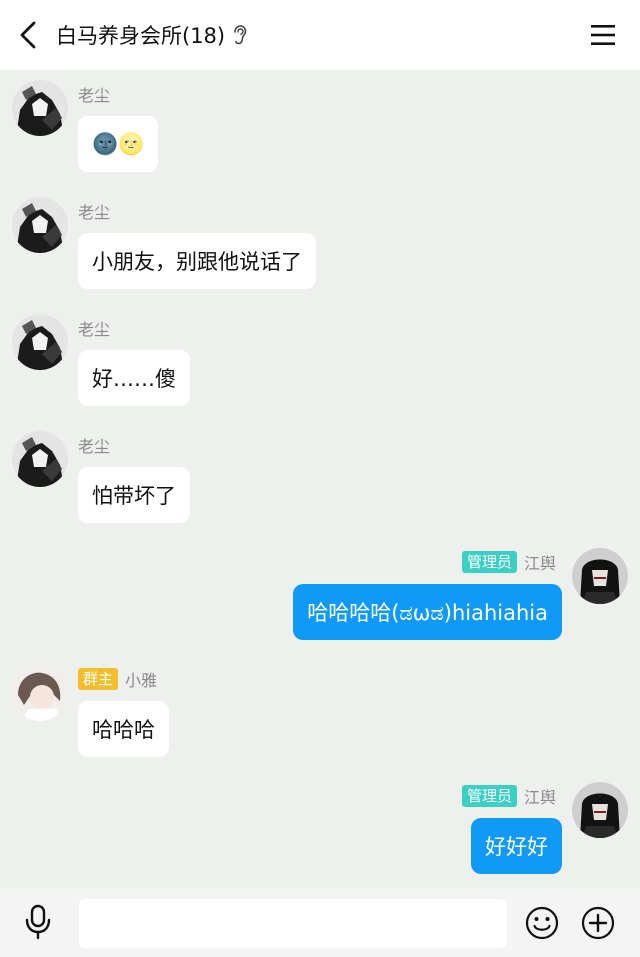  I want to click on message-bubble: 怕带坏了, so click(134, 495).